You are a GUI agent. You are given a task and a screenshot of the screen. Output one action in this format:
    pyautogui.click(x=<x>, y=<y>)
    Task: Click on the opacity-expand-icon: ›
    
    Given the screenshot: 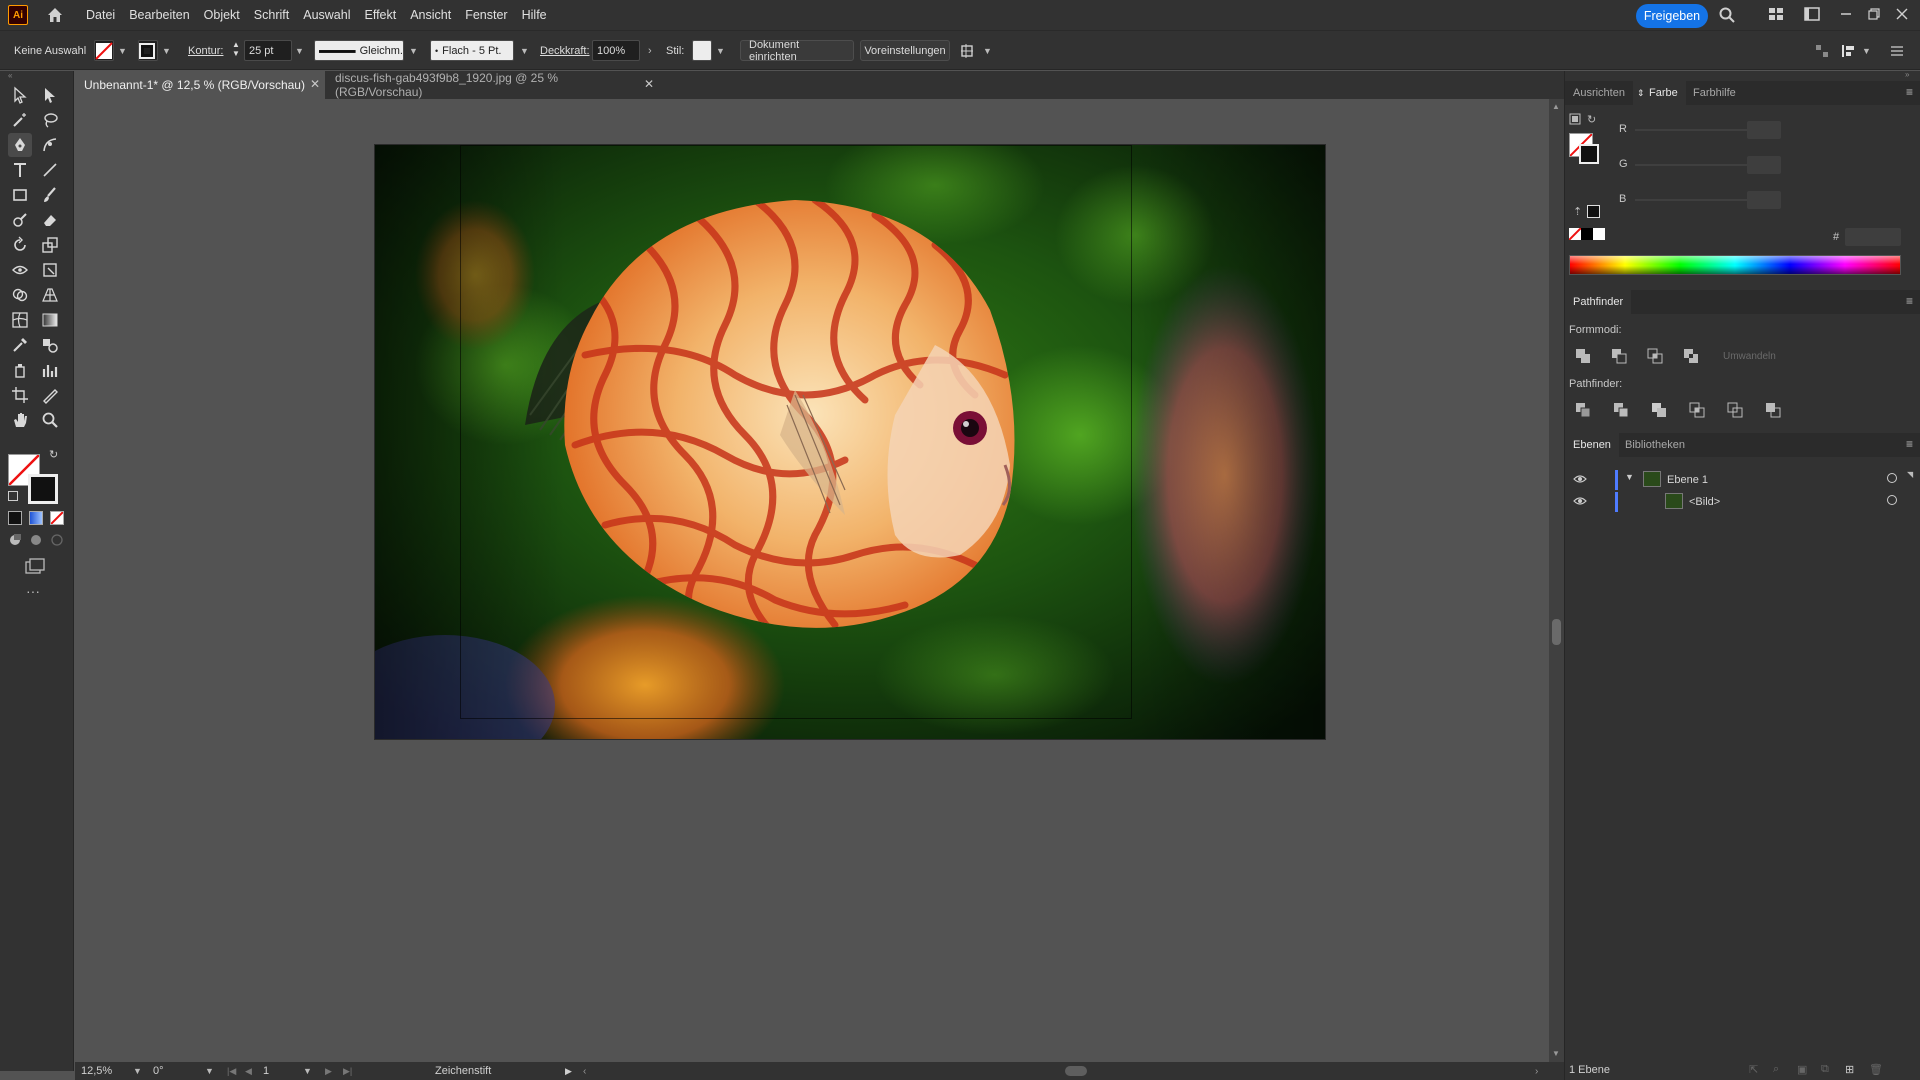 What is the action you would take?
    pyautogui.click(x=650, y=50)
    